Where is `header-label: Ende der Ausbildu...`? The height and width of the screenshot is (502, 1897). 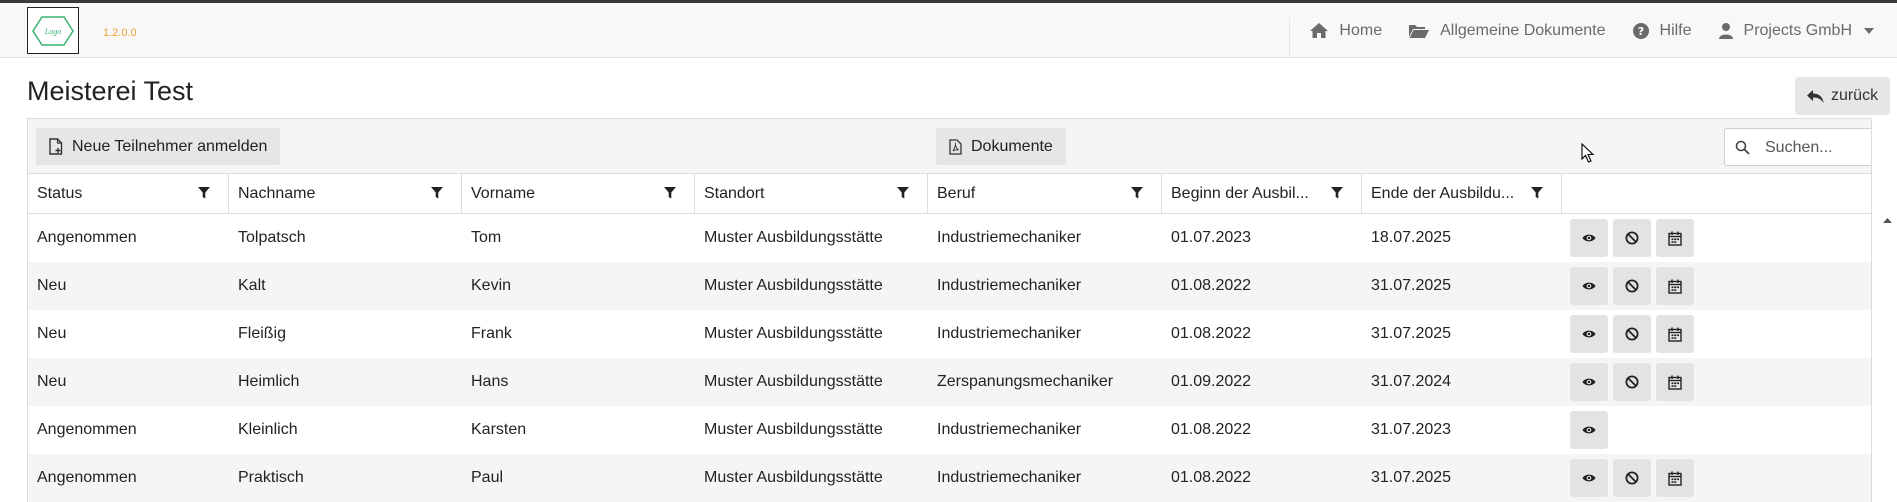
header-label: Ende der Ausbildu... is located at coordinates (1443, 193).